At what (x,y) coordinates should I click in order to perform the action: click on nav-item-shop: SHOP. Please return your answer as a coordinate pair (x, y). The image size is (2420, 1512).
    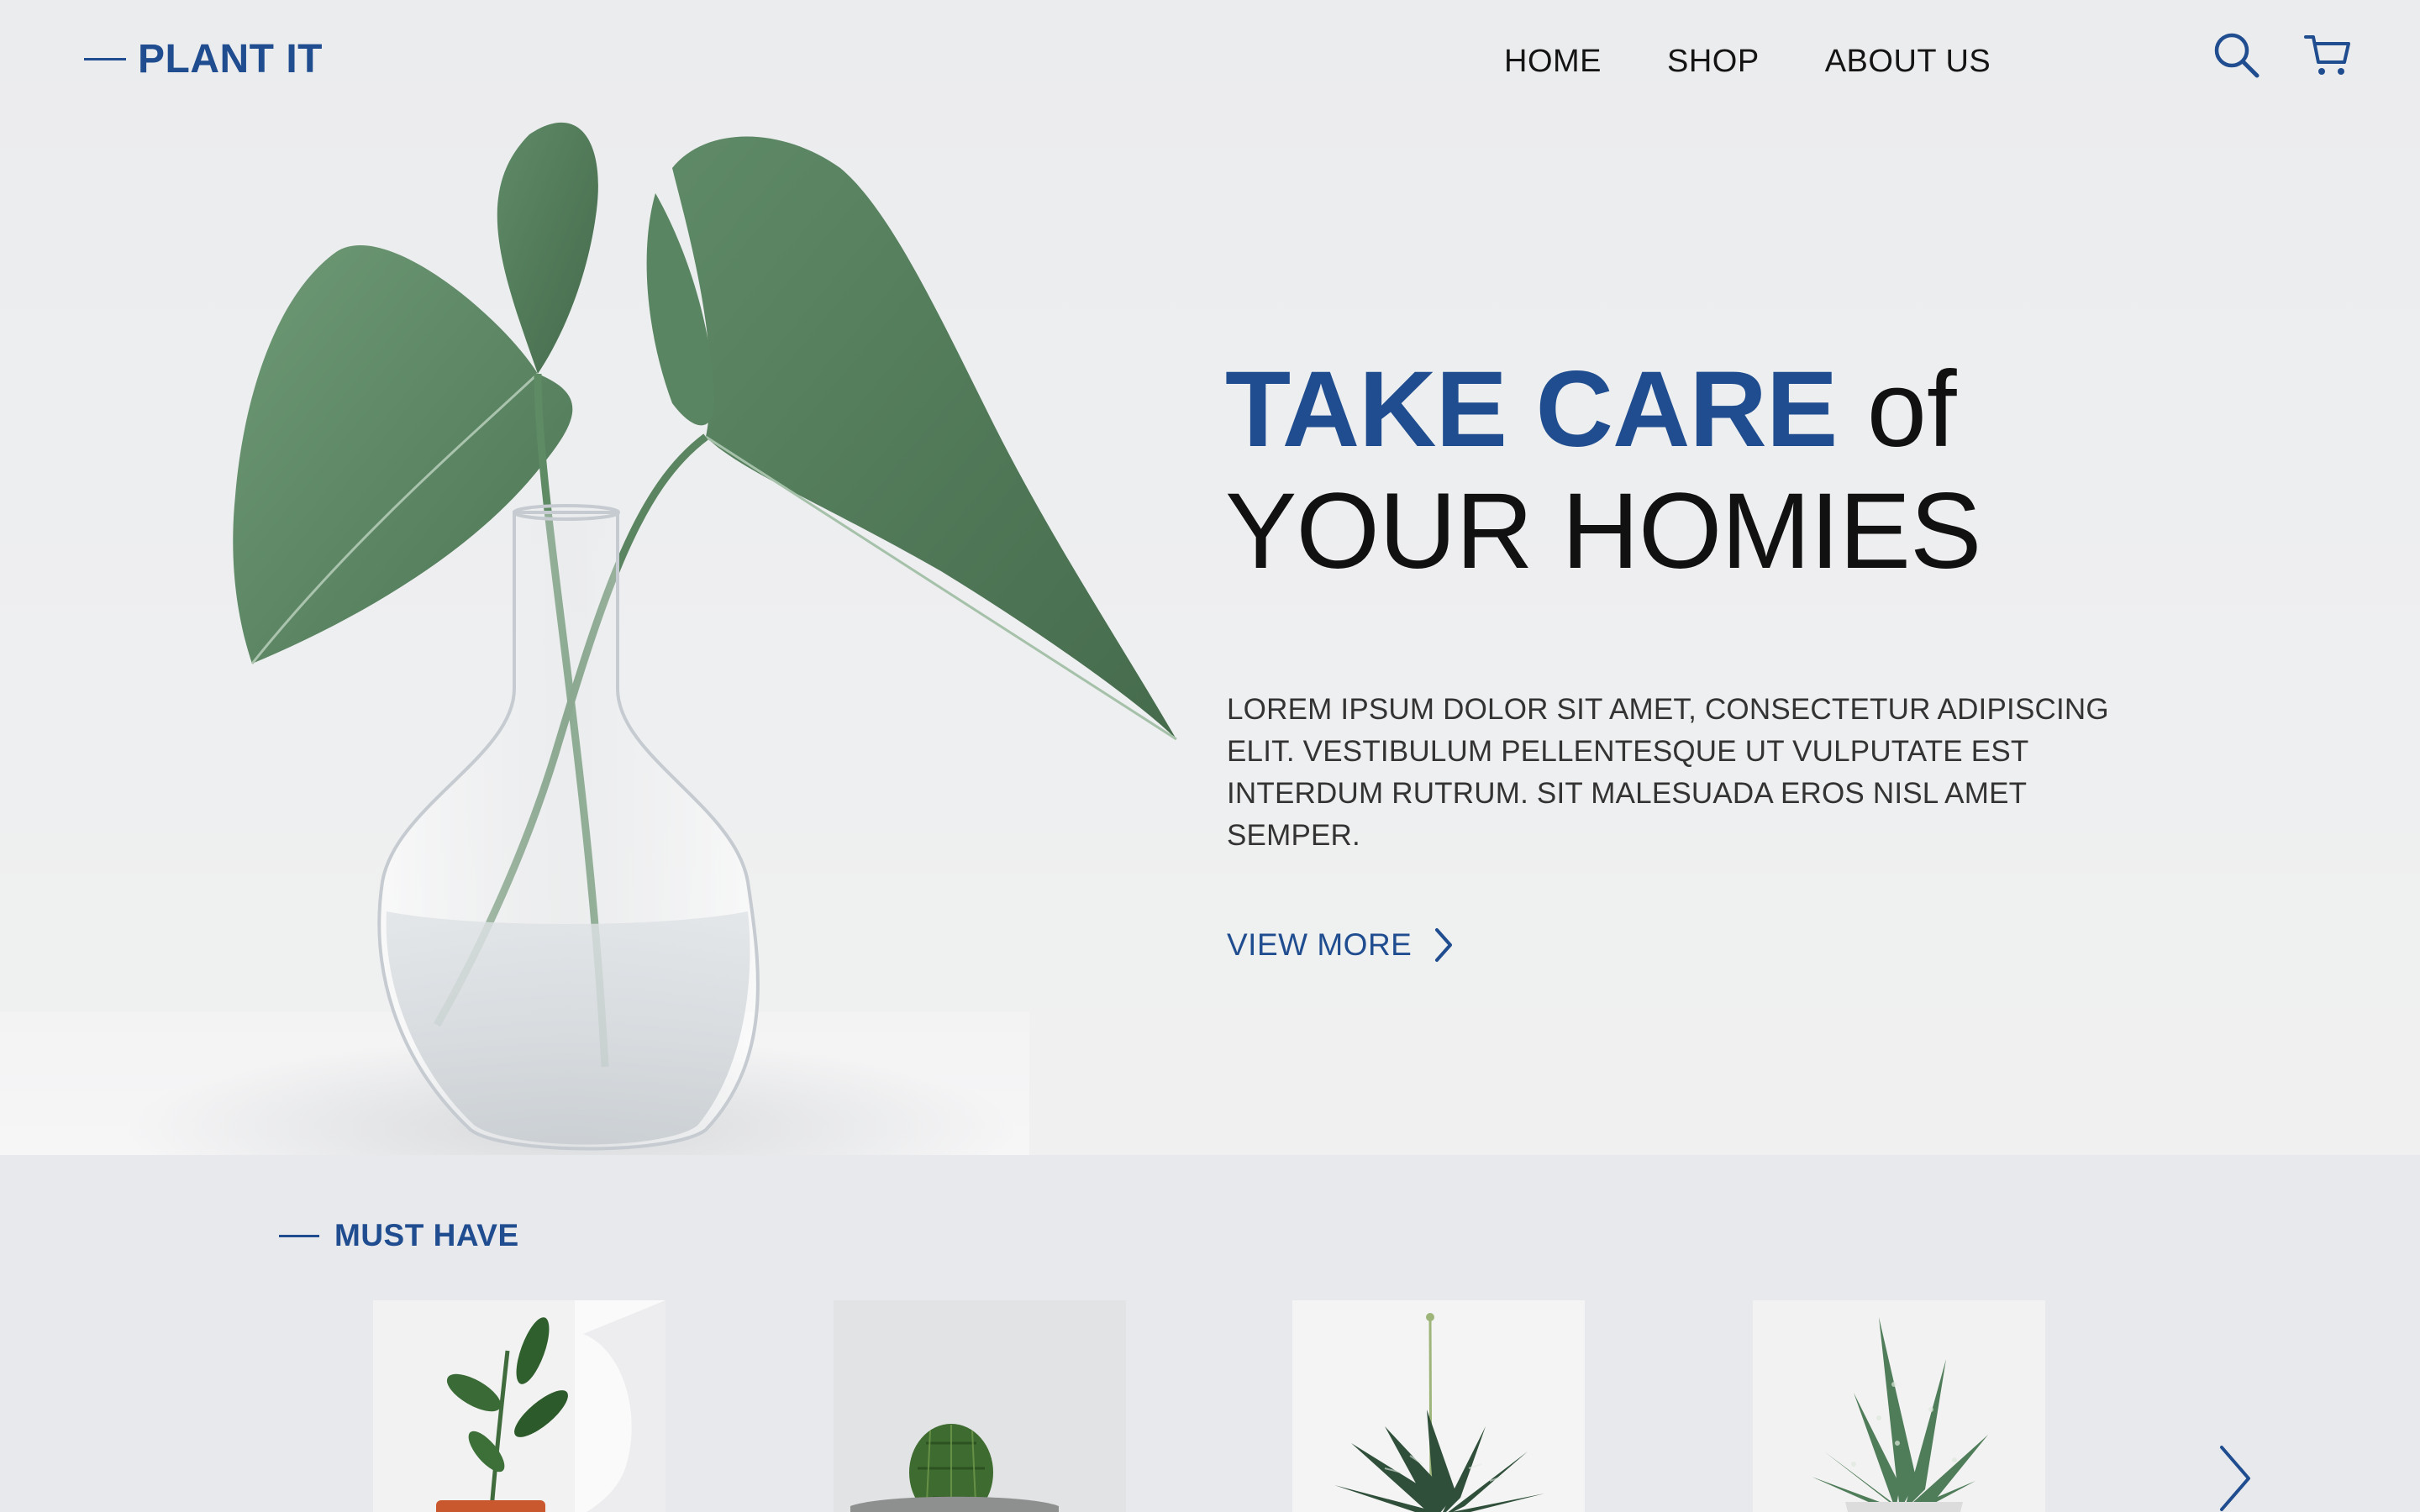
    Looking at the image, I should click on (1713, 62).